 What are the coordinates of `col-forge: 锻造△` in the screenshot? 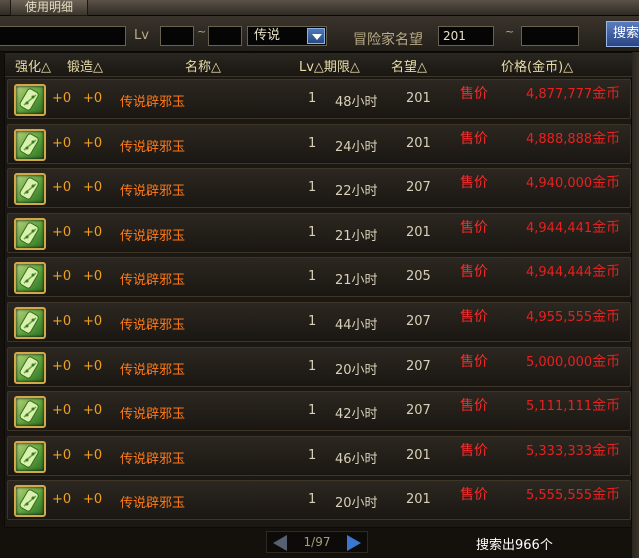 It's located at (85, 65).